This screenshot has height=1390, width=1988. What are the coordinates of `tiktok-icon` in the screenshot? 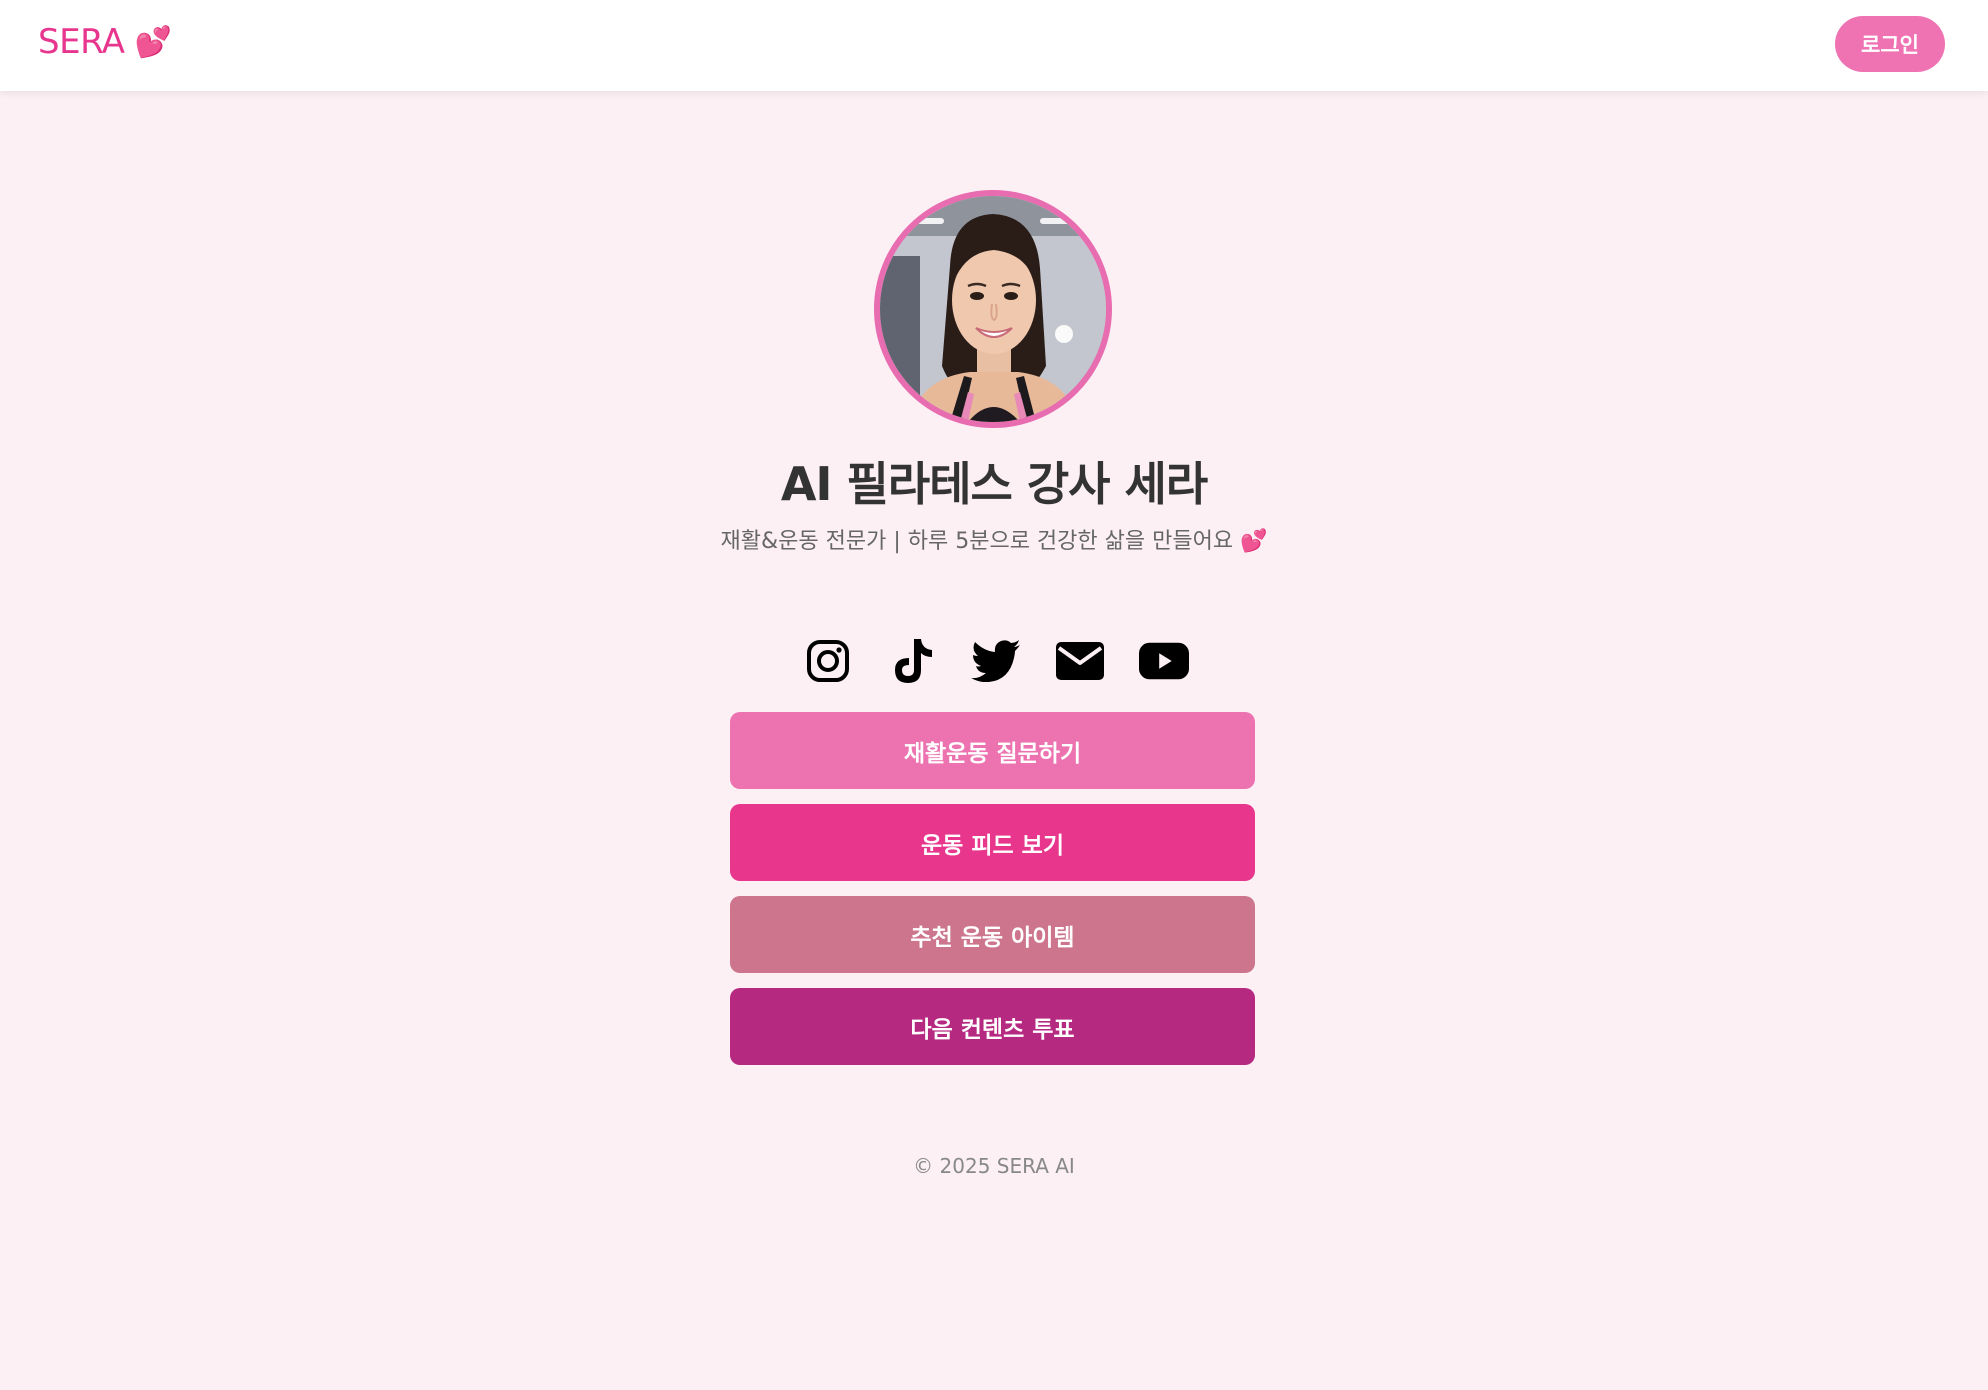 It's located at (912, 661).